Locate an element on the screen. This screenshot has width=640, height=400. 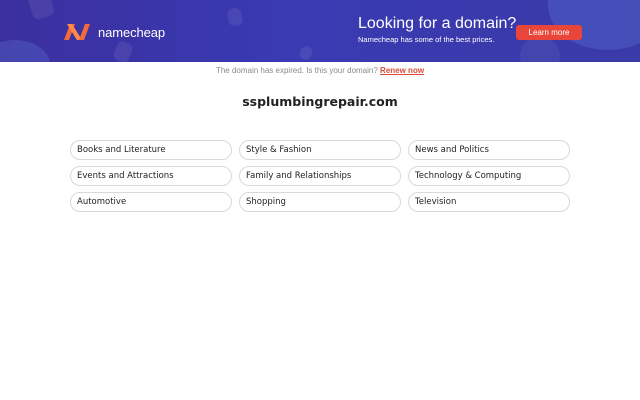
category-link: Family and Relationships is located at coordinates (320, 176).